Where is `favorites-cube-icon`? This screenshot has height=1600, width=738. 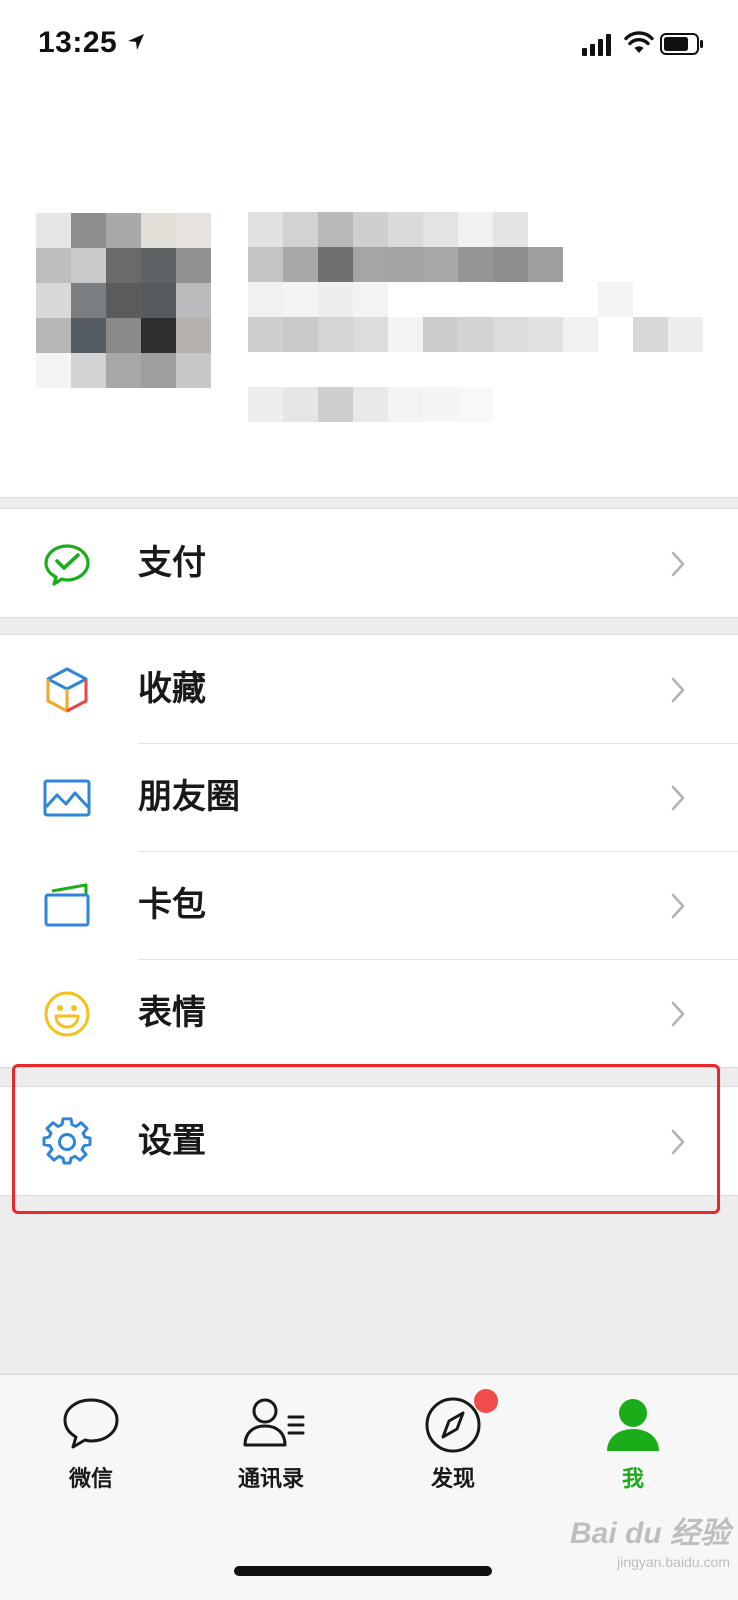
favorites-cube-icon is located at coordinates (67, 690).